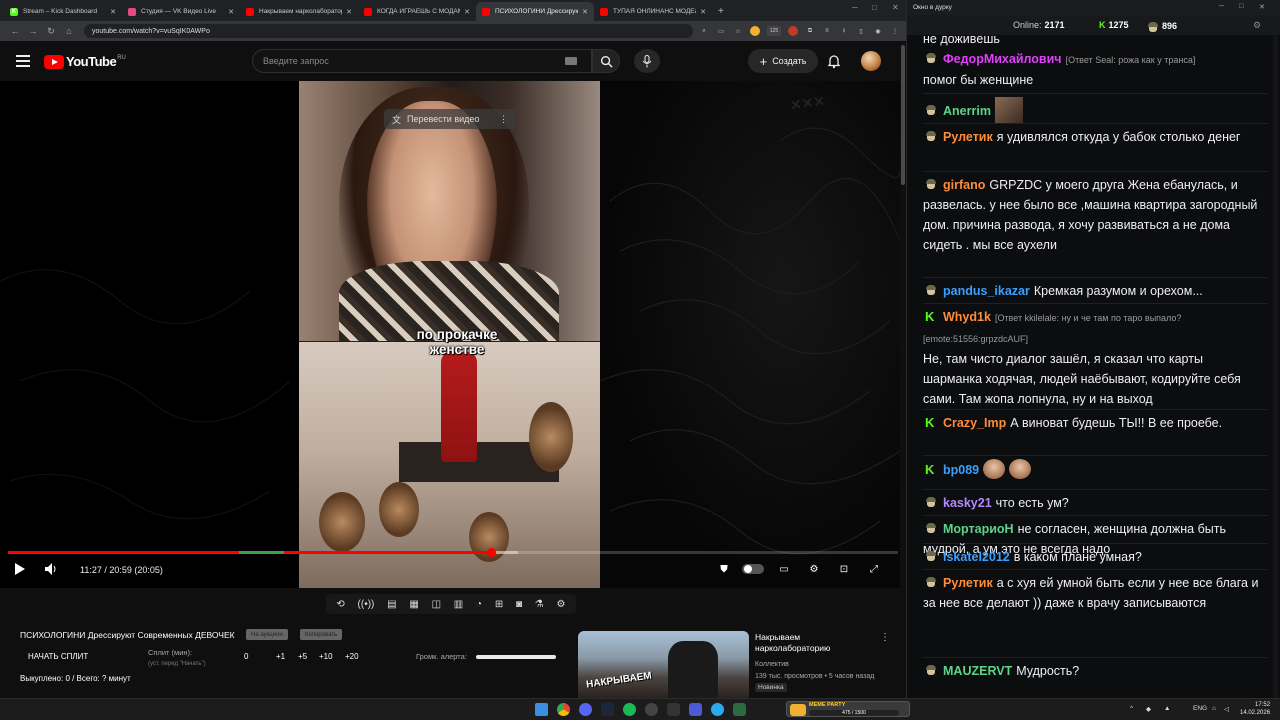 Image resolution: width=1280 pixels, height=720 pixels. I want to click on chat-maximize-icon: □, so click(1241, 6).